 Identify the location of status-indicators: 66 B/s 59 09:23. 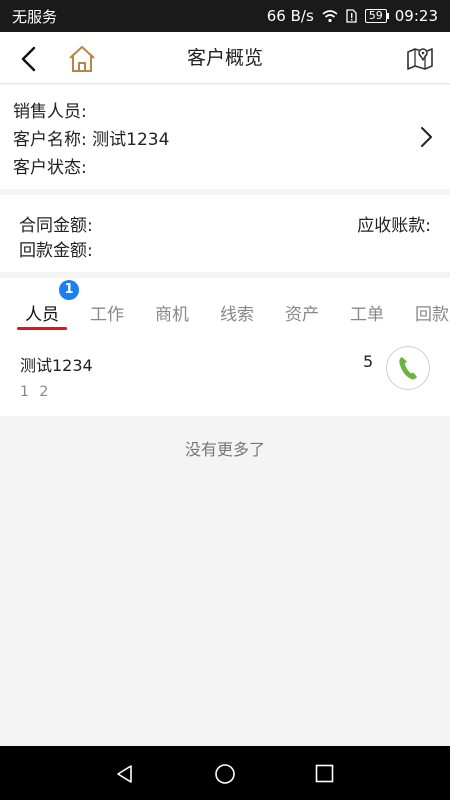
(352, 16).